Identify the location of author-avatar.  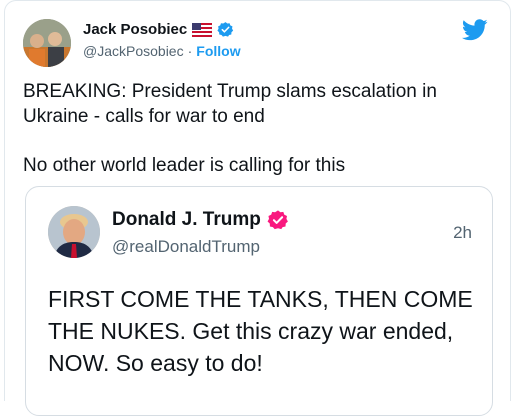
(47, 43).